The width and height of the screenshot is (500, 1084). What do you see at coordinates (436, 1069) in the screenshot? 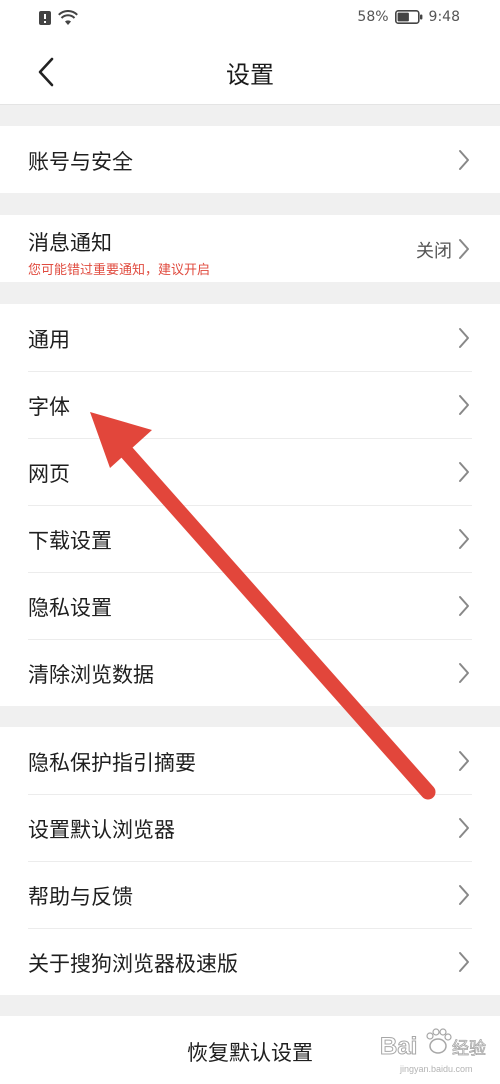
I see `watermark-url: jingyan.baidu.com` at bounding box center [436, 1069].